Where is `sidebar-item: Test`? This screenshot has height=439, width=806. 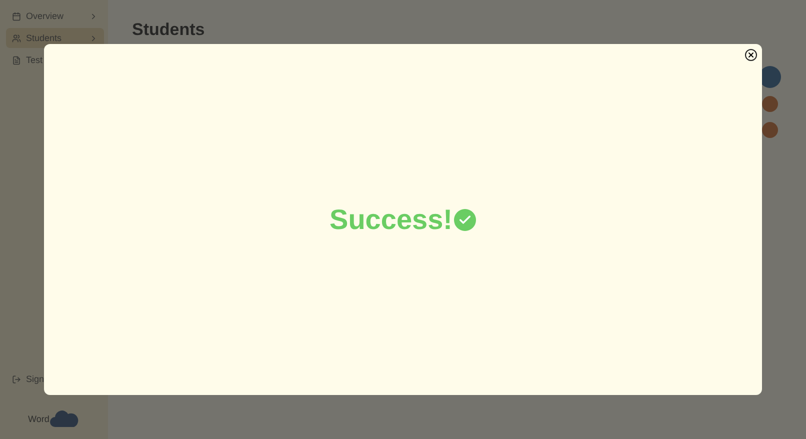
sidebar-item: Test is located at coordinates (55, 60).